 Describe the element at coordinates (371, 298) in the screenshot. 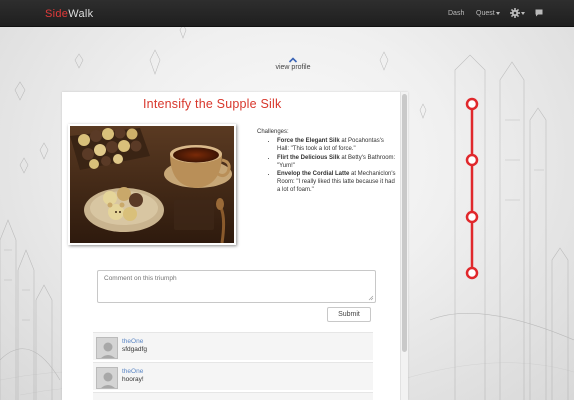

I see `resize-handle-icon` at that location.